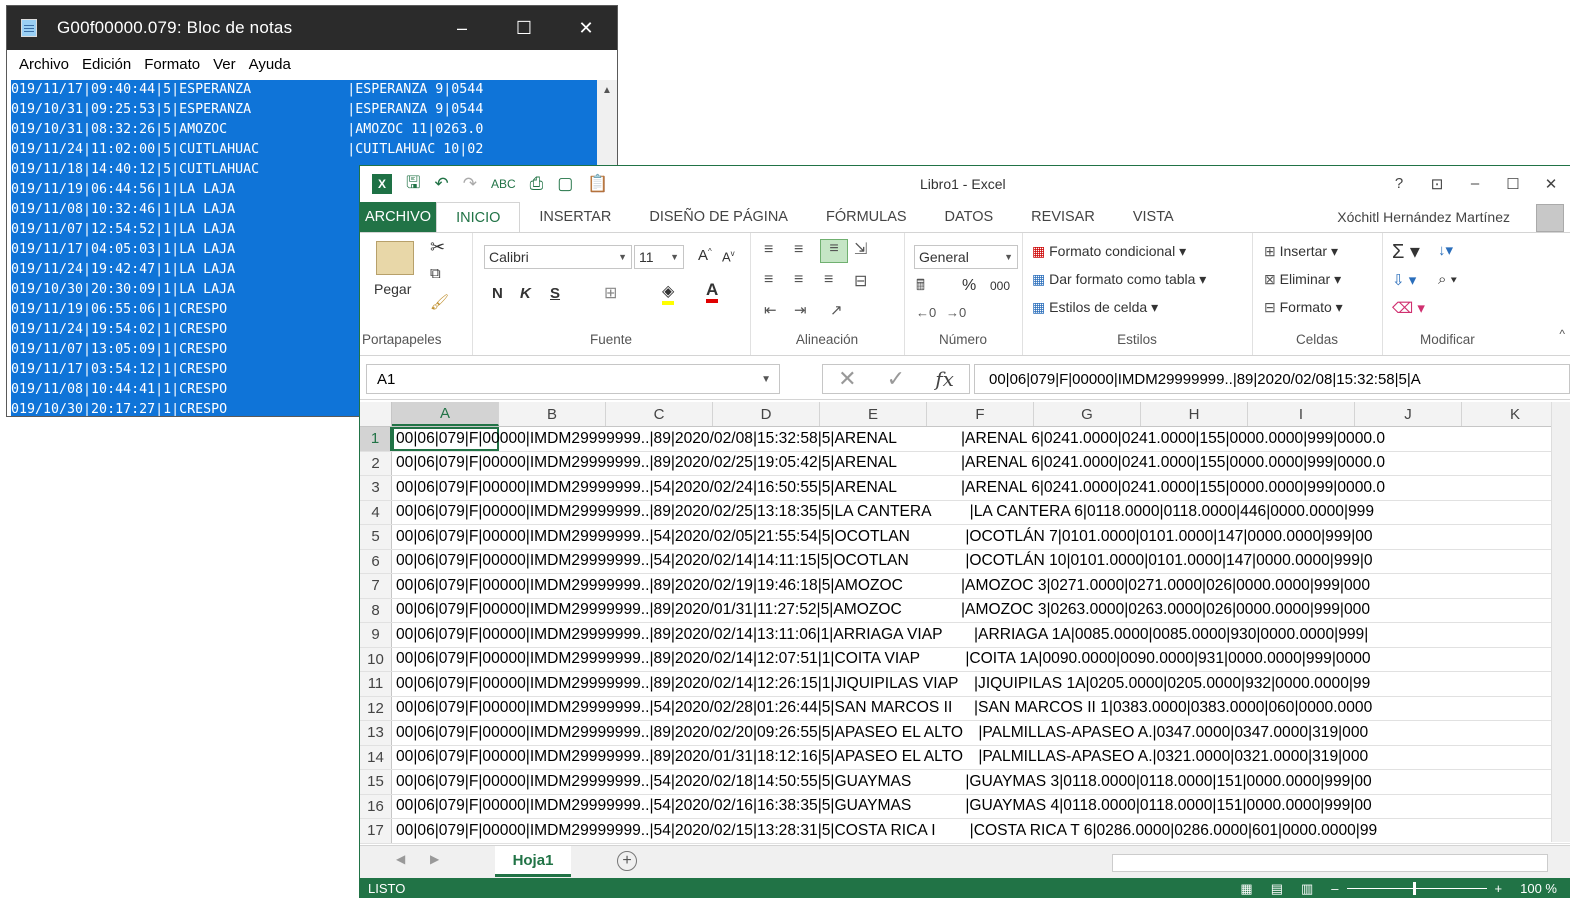  I want to click on tab-datos: DATOS, so click(969, 217).